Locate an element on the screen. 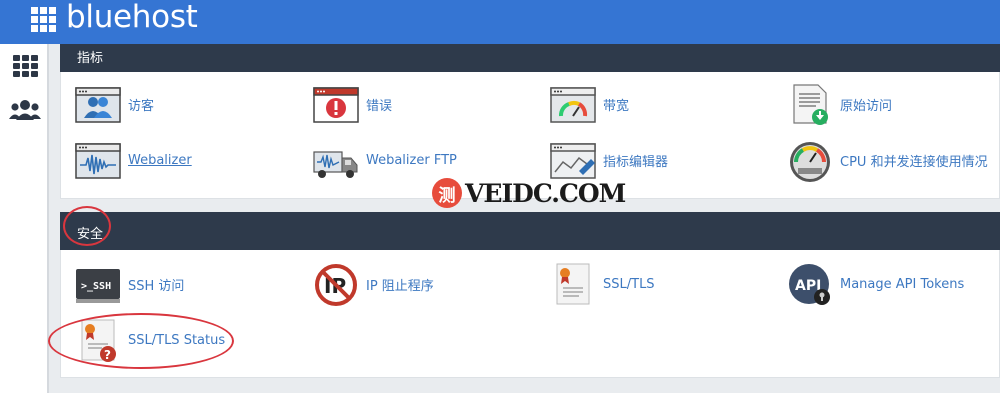 This screenshot has width=1000, height=393. webalizer-item: Webalizer is located at coordinates (133, 160).